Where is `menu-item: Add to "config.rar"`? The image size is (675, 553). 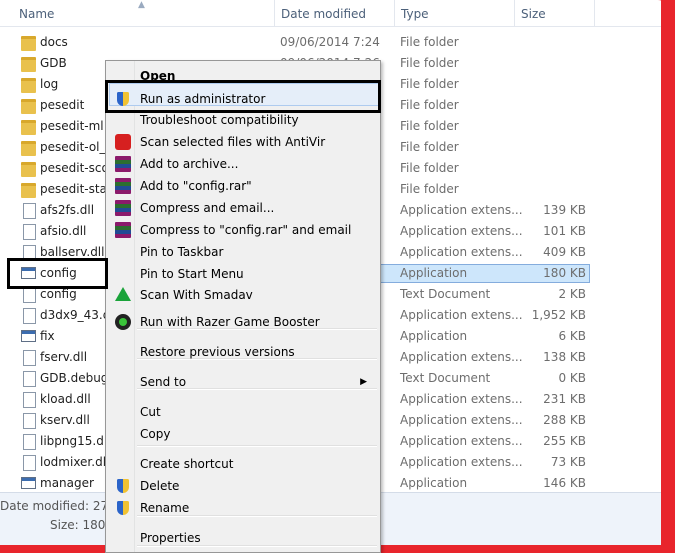
menu-item: Add to "config.rar" is located at coordinates (243, 186).